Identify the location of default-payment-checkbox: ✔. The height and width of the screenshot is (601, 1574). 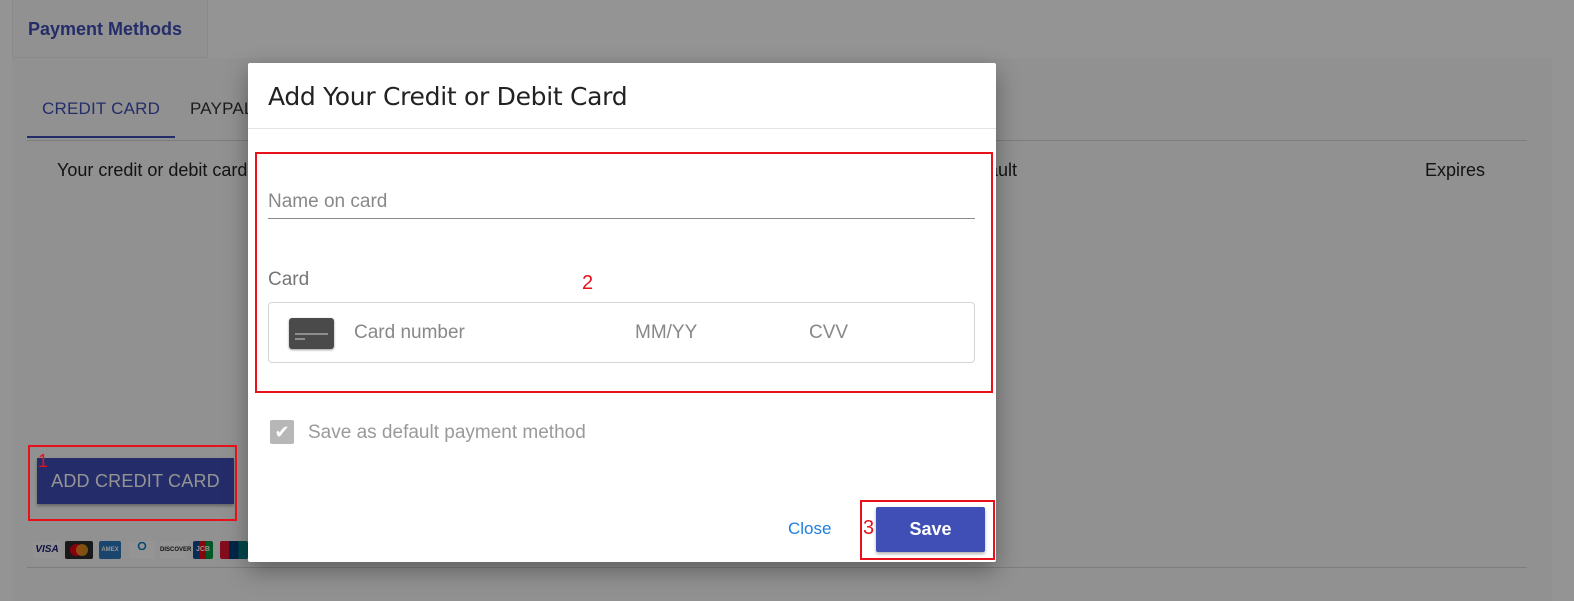
(282, 432).